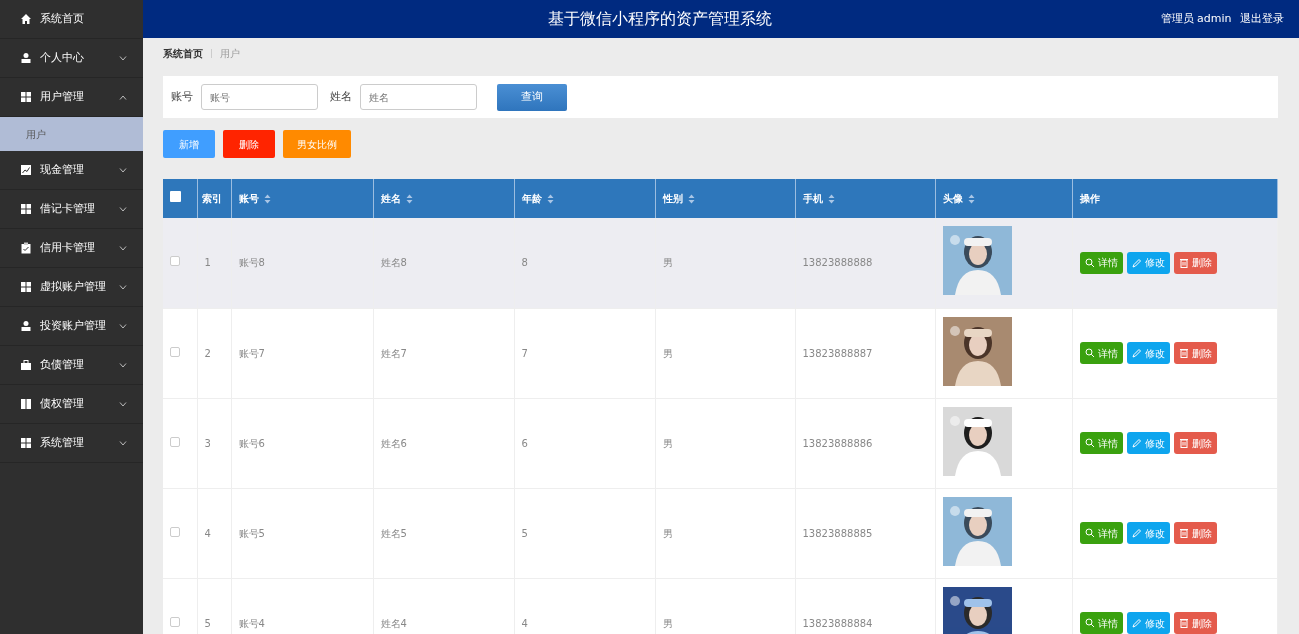 The height and width of the screenshot is (634, 1299). Describe the element at coordinates (207, 533) in the screenshot. I see `table-cell: 4` at that location.